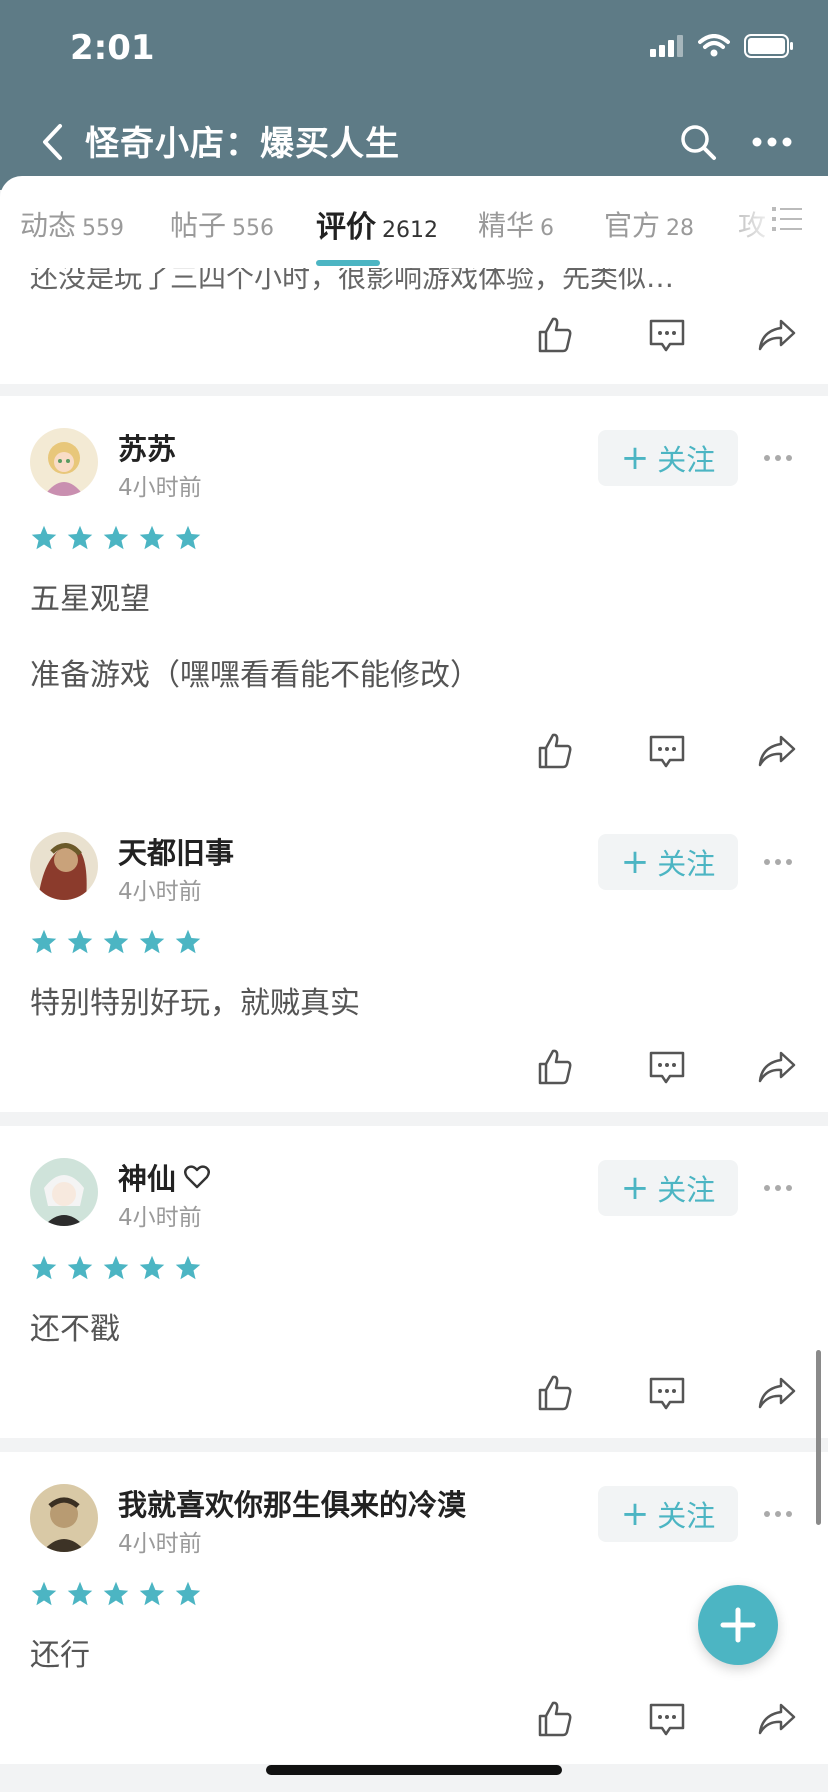  What do you see at coordinates (176, 851) in the screenshot?
I see `username: 天都旧事` at bounding box center [176, 851].